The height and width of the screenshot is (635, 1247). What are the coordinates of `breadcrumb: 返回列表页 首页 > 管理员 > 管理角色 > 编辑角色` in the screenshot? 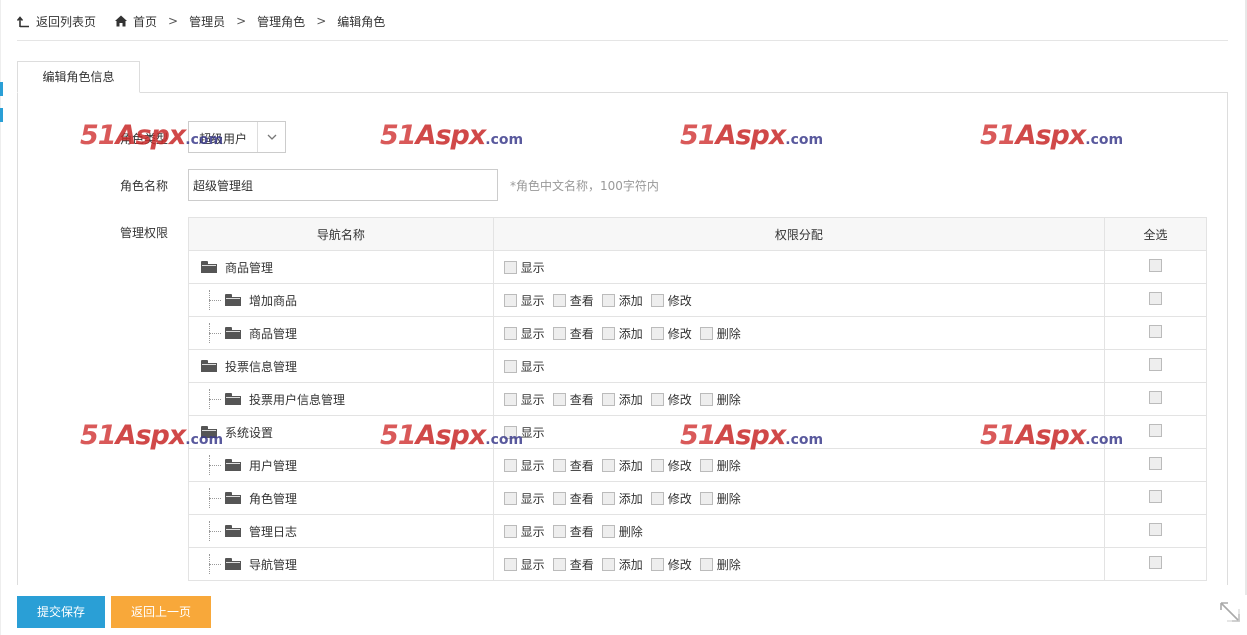 It's located at (201, 21).